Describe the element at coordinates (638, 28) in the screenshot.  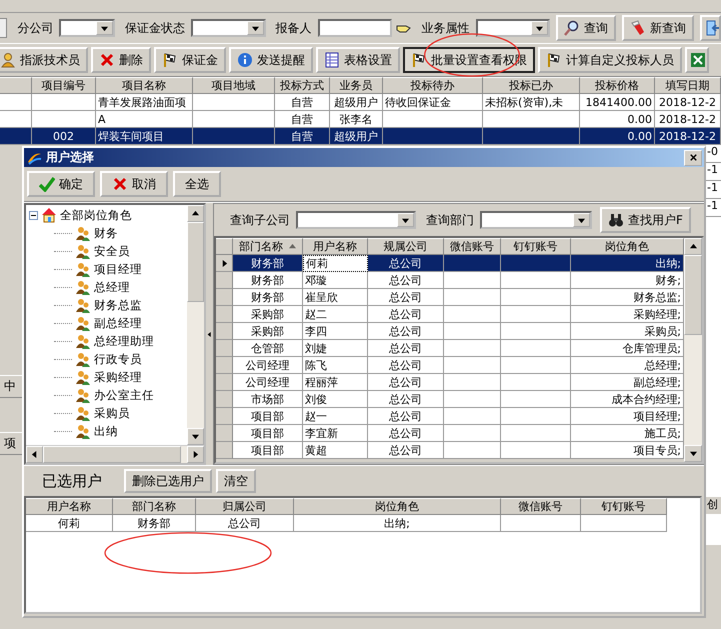
I see `flashlight-icon` at that location.